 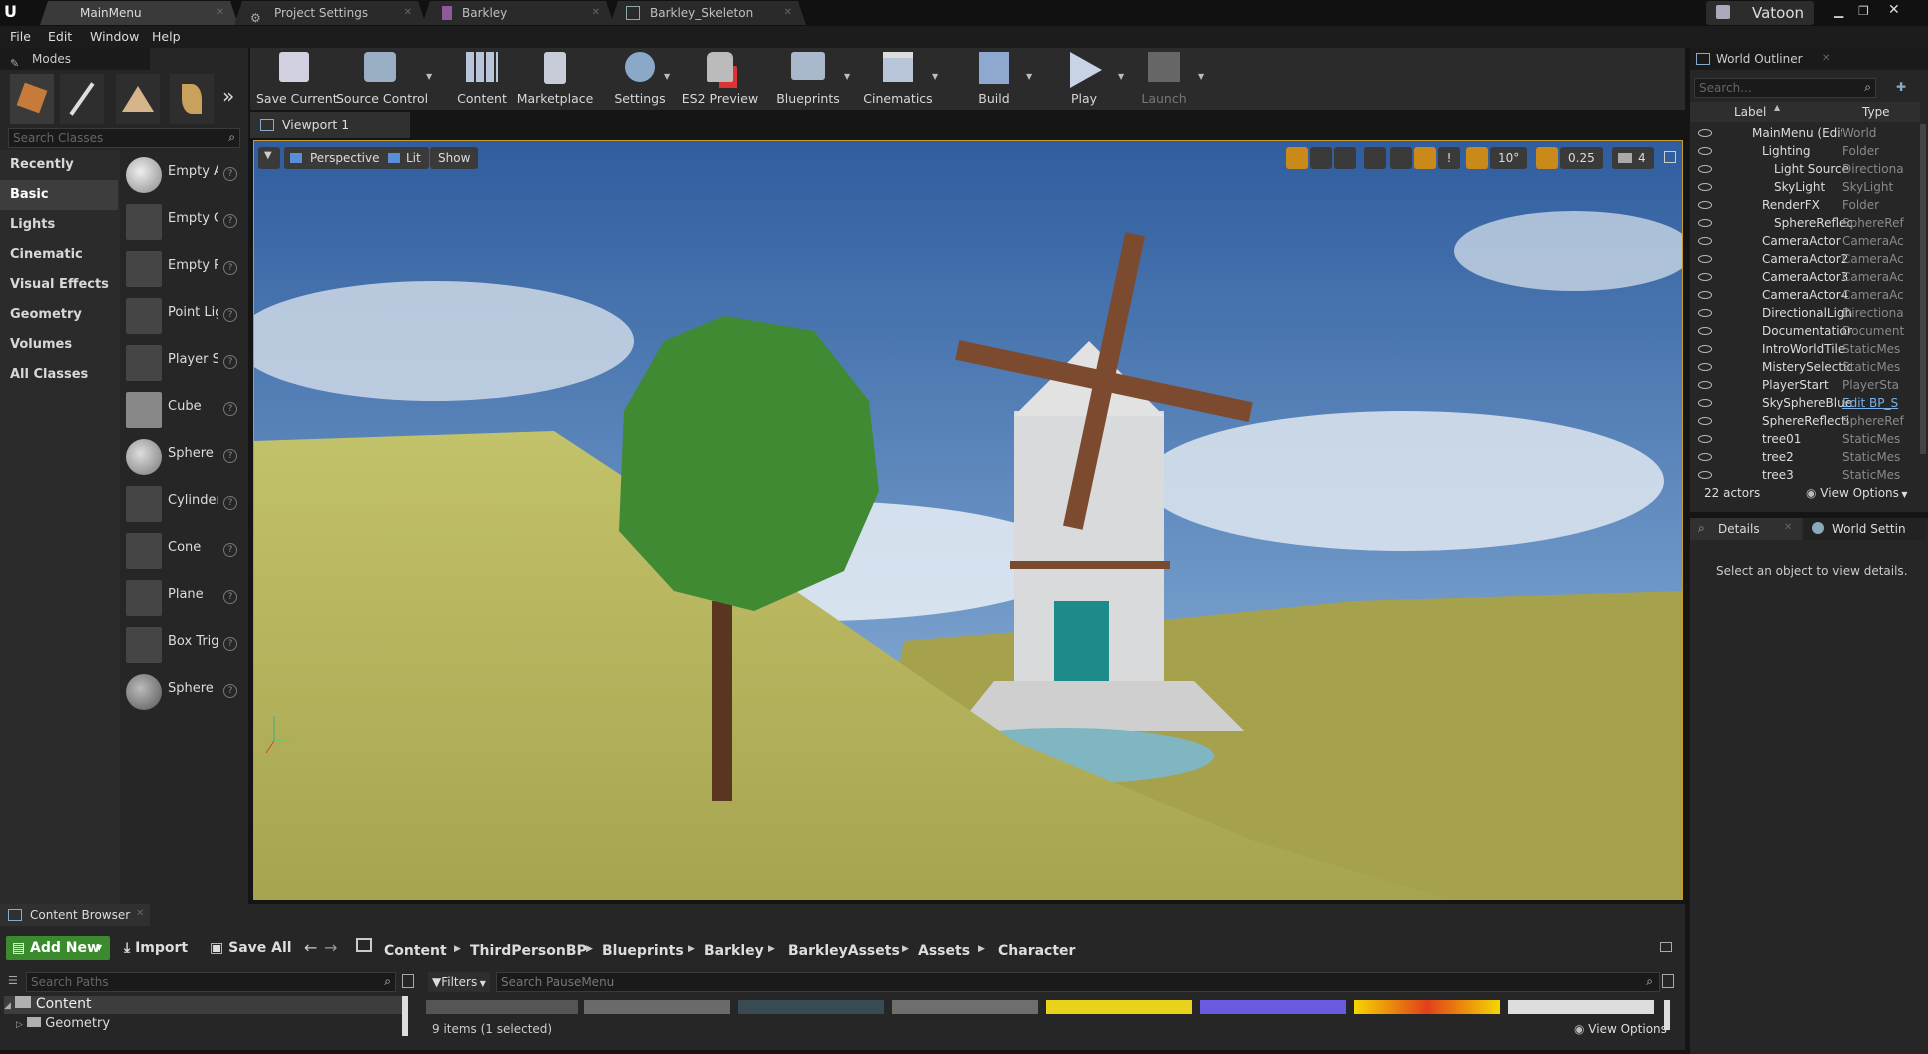 I want to click on more-modes-icon: », so click(x=228, y=96).